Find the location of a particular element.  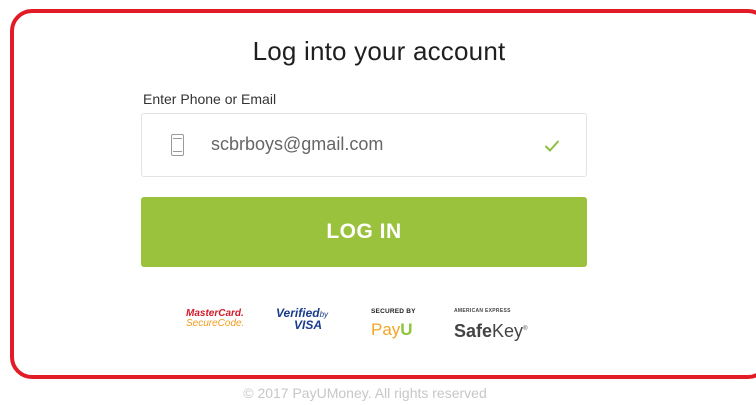

copyright-footer: © 2017 PayUMoney. All rights reserved is located at coordinates (365, 393).